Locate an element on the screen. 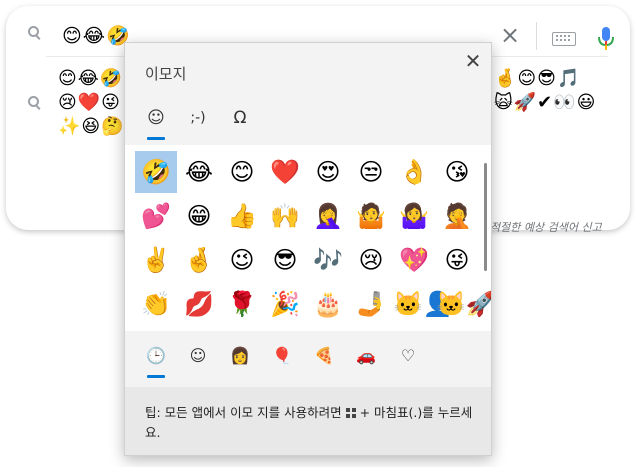  microphone-icon is located at coordinates (606, 39).